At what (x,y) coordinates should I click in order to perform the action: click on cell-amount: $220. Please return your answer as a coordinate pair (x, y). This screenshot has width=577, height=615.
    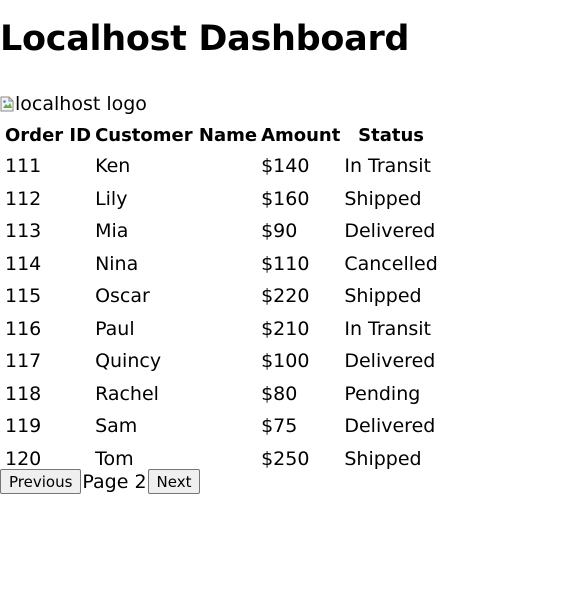
    Looking at the image, I should click on (285, 296).